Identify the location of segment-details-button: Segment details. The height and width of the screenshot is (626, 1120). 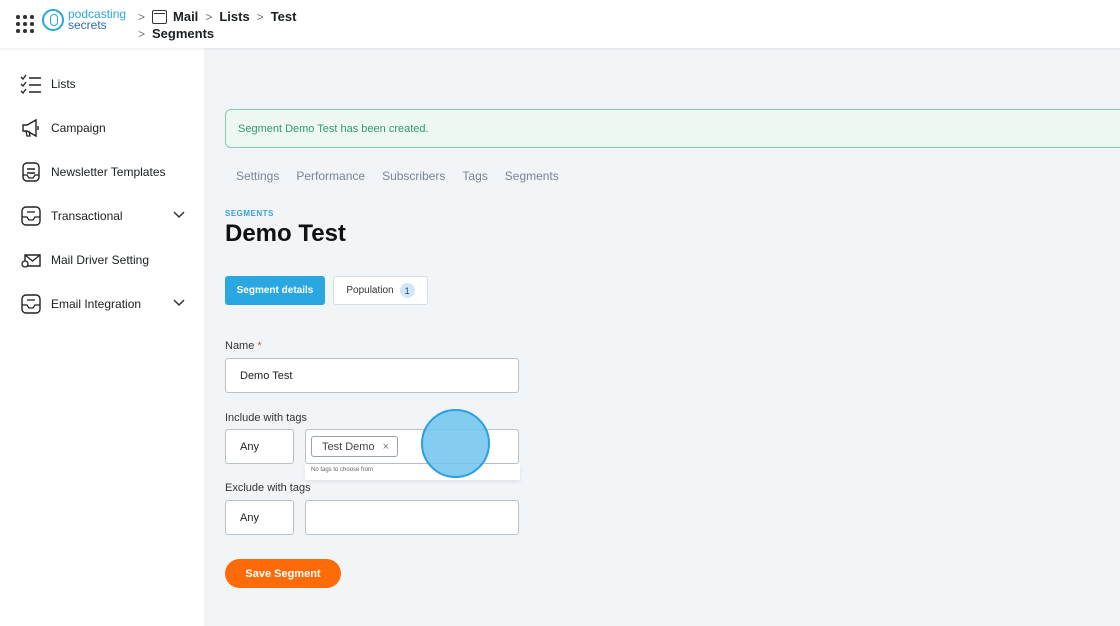
(275, 290).